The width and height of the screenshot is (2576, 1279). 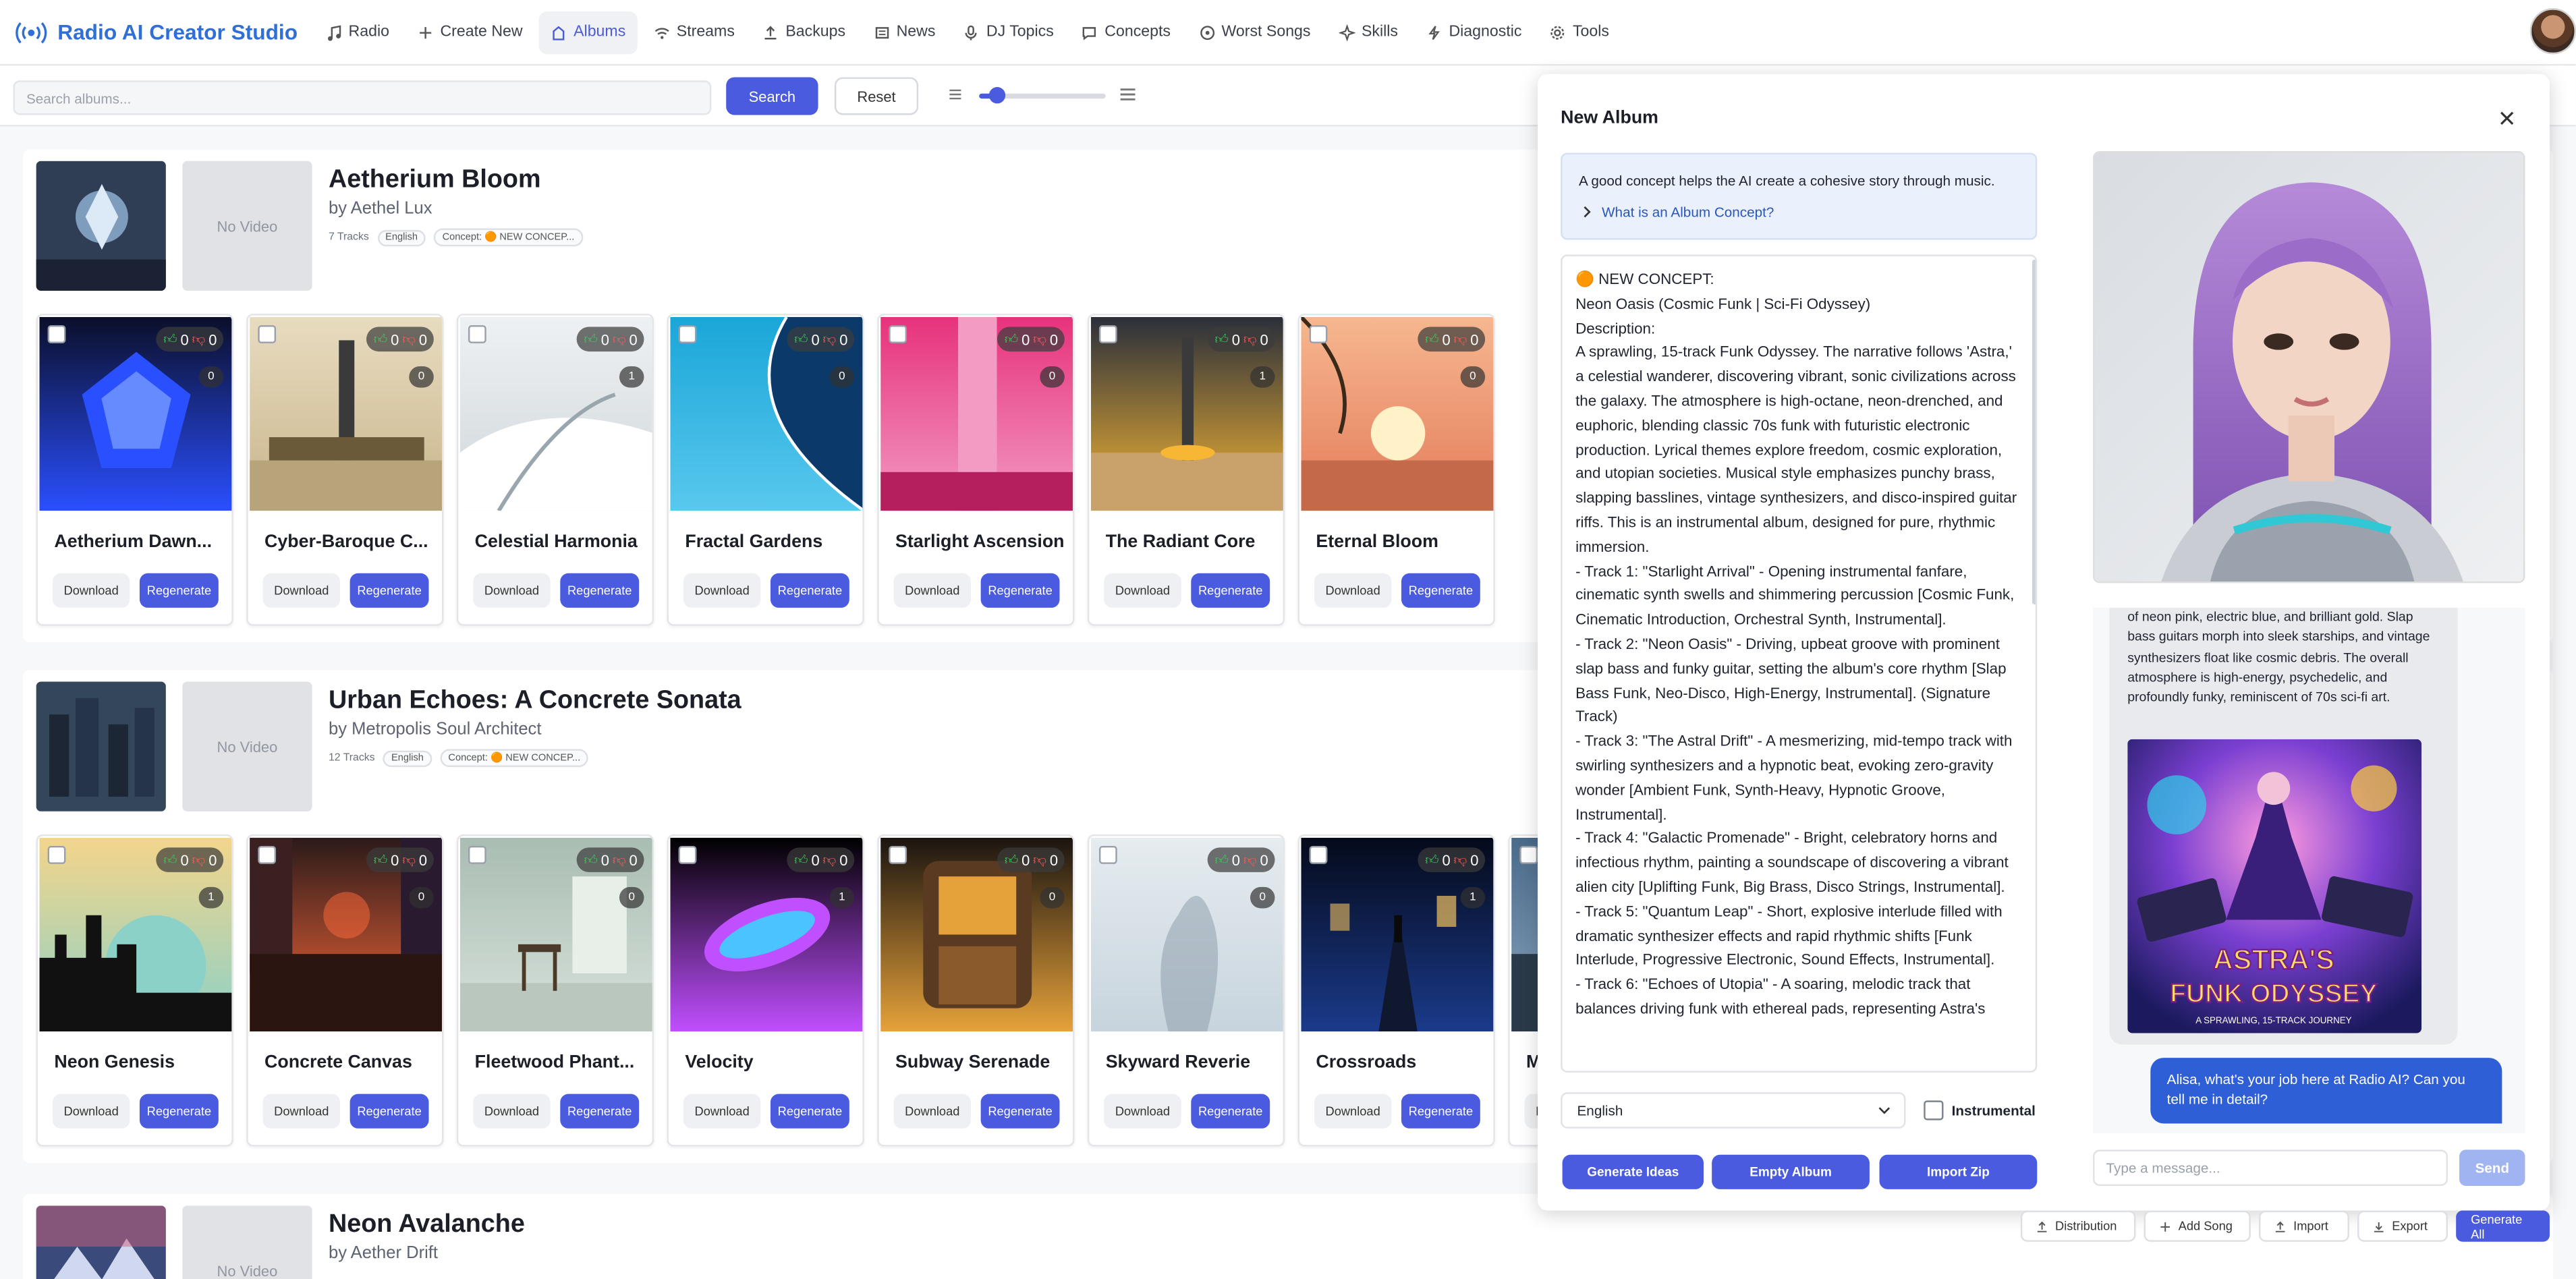 What do you see at coordinates (1368, 32) in the screenshot?
I see `nav-item-skills: Skills` at bounding box center [1368, 32].